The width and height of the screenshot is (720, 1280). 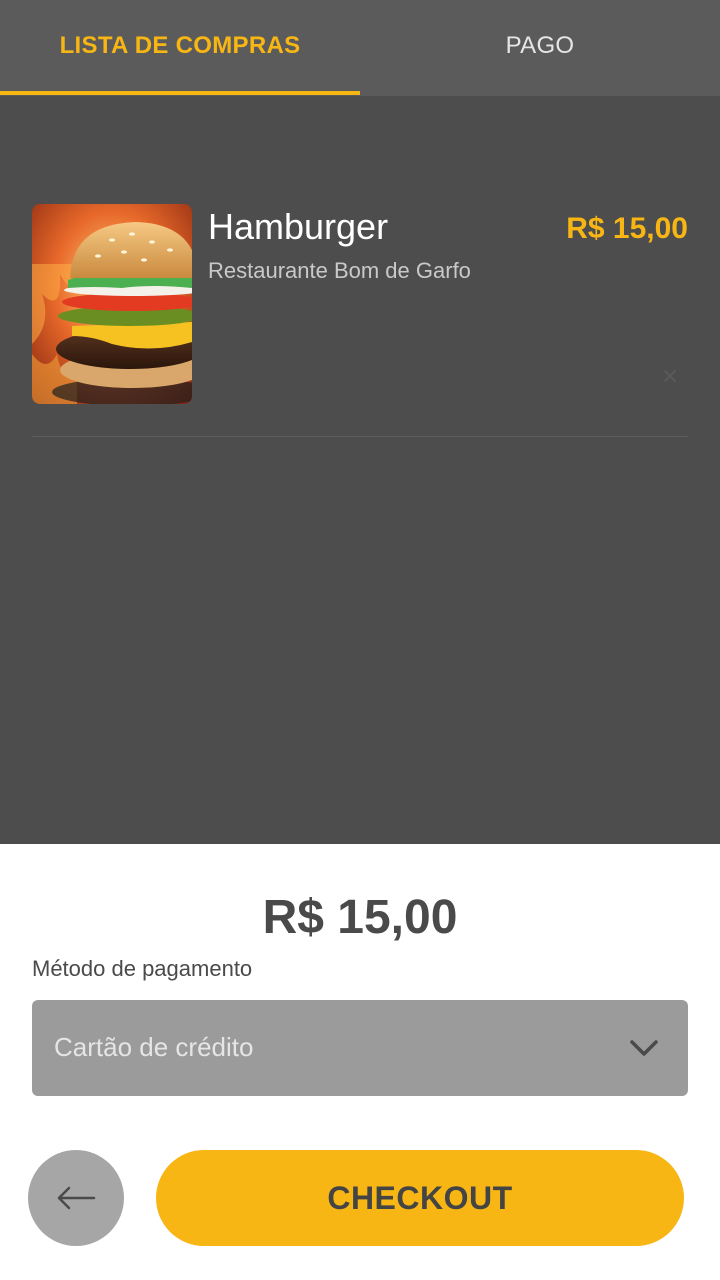 What do you see at coordinates (644, 1048) in the screenshot?
I see `chevron-down-icon` at bounding box center [644, 1048].